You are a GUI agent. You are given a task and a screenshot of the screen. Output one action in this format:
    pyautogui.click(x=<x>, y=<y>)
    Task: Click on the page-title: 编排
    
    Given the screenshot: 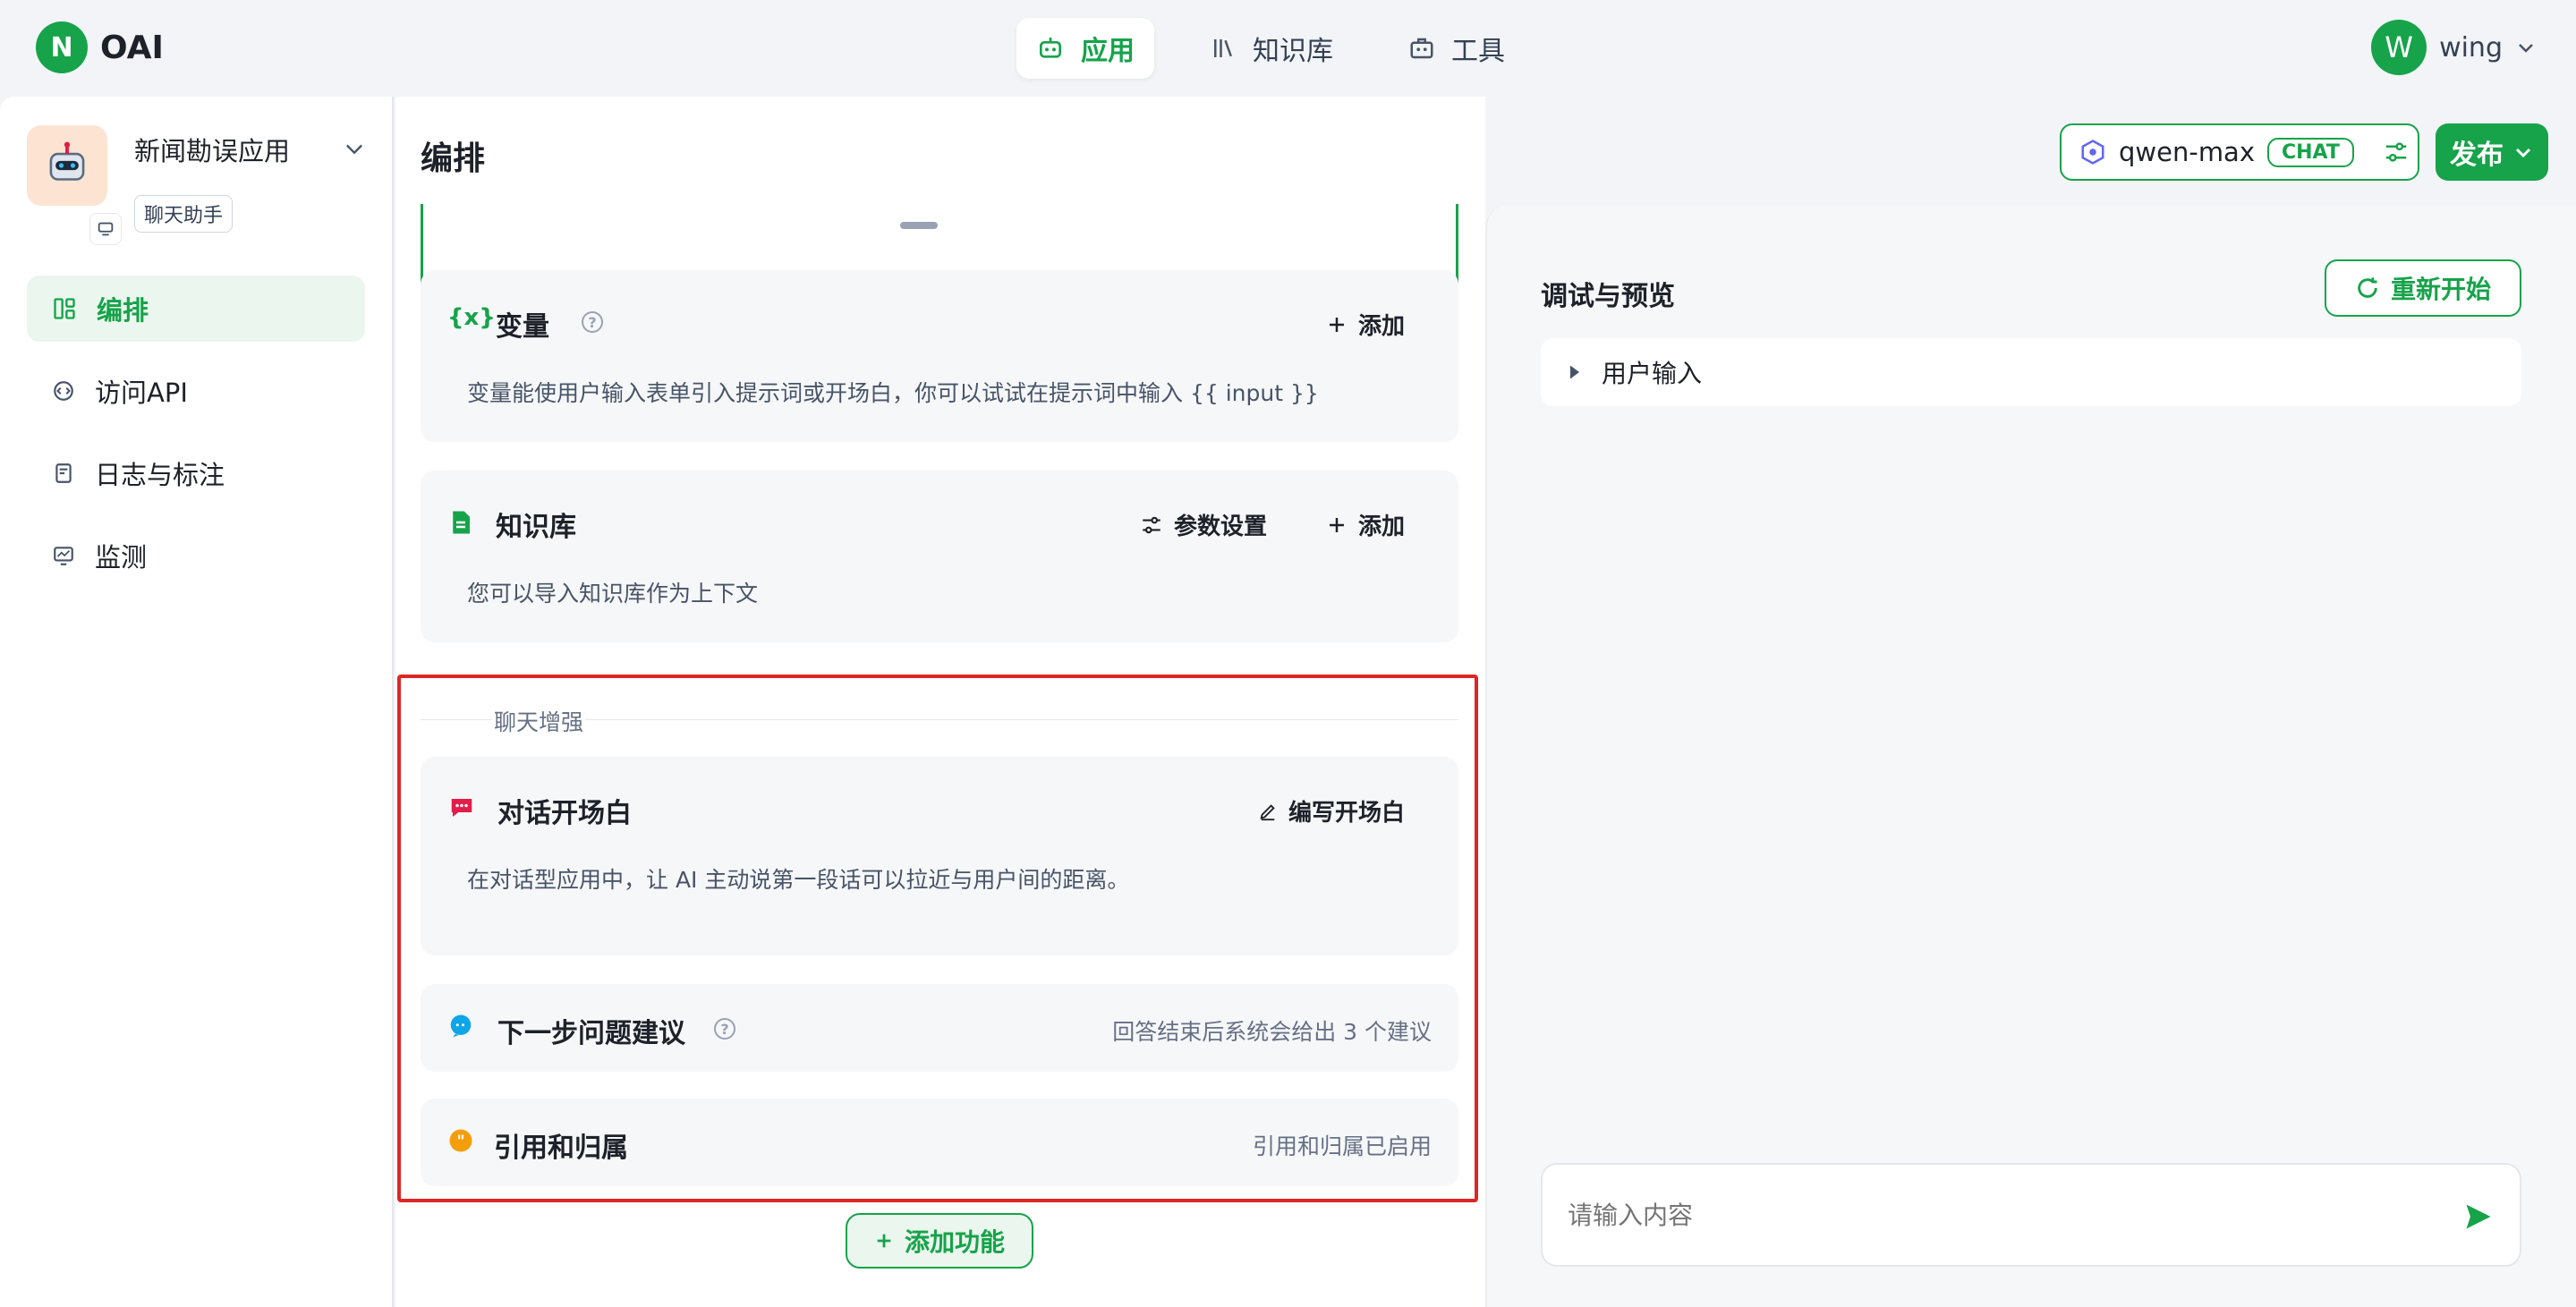 What is the action you would take?
    pyautogui.click(x=453, y=158)
    